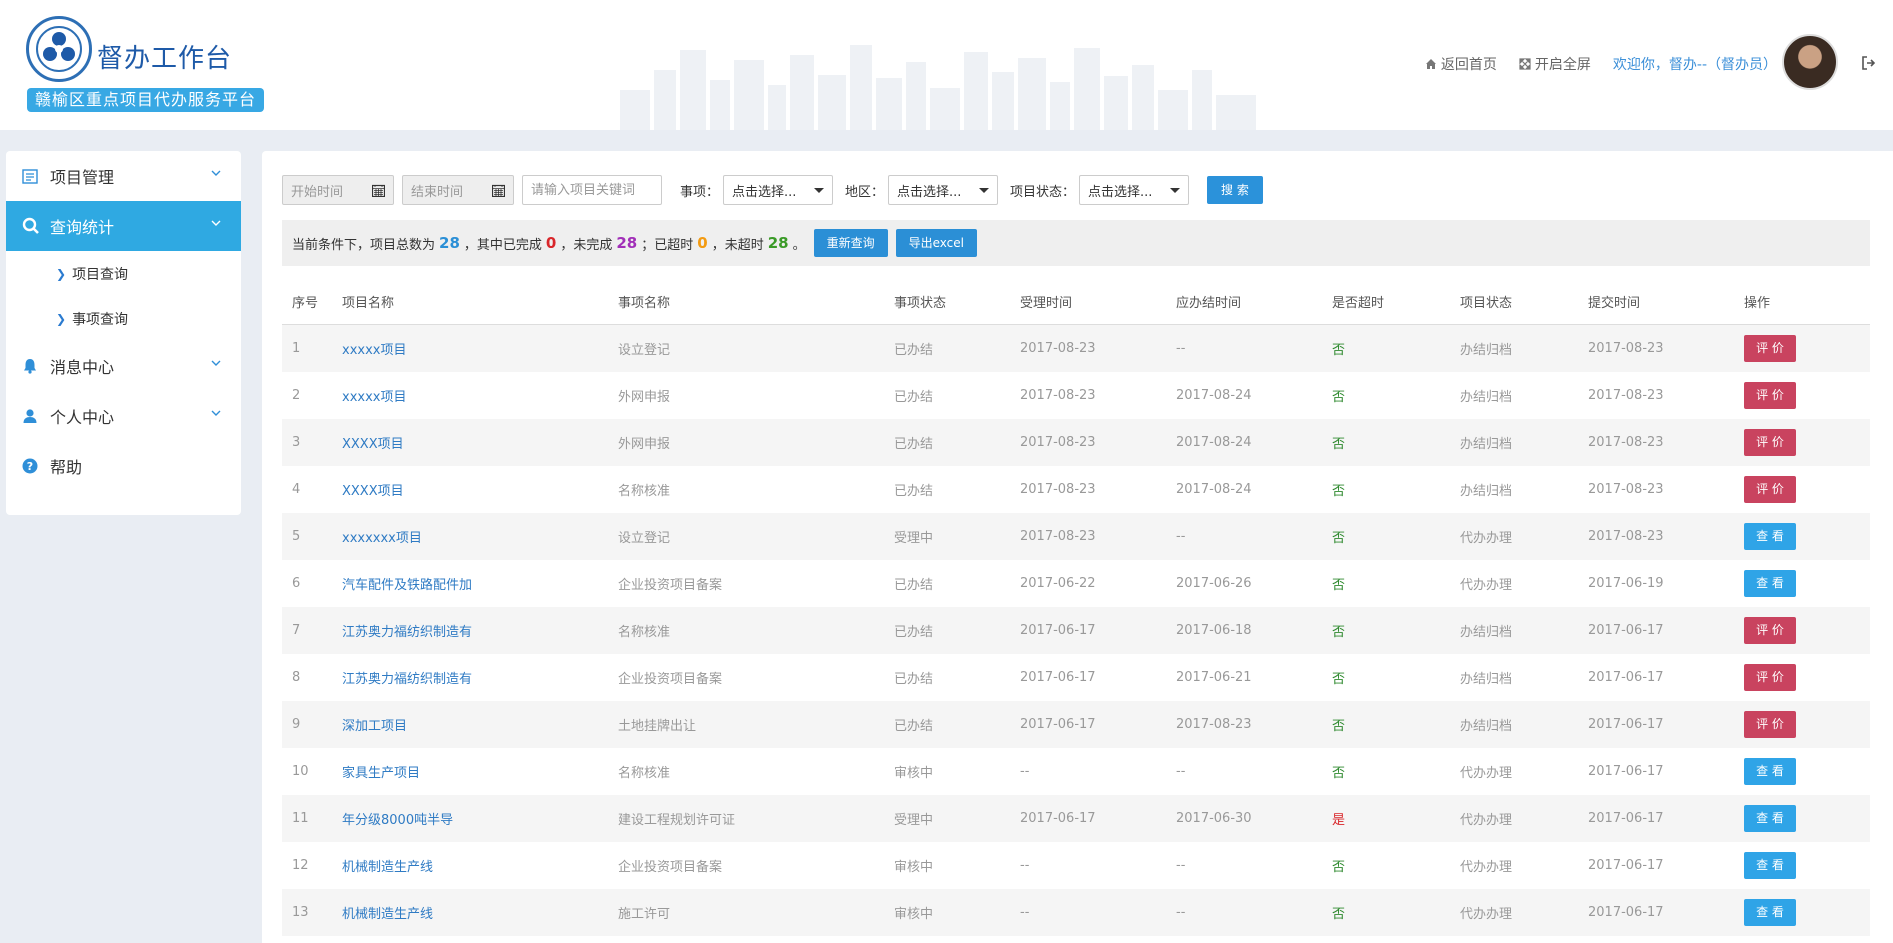 The image size is (1893, 943). I want to click on table-cell-col-accept-time: 2017-08-23, so click(1088, 442).